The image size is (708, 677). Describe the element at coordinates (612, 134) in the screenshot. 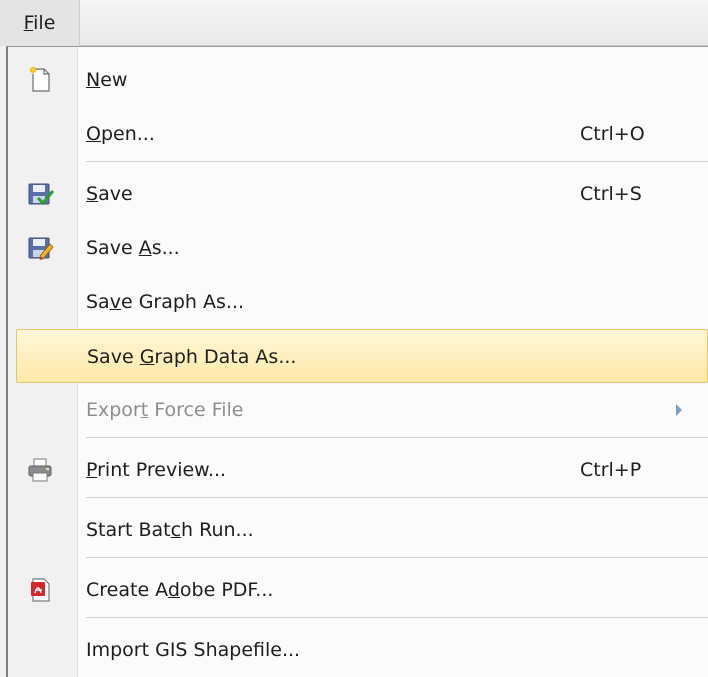

I see `menu-item-open-shortcut: Ctrl+O` at that location.